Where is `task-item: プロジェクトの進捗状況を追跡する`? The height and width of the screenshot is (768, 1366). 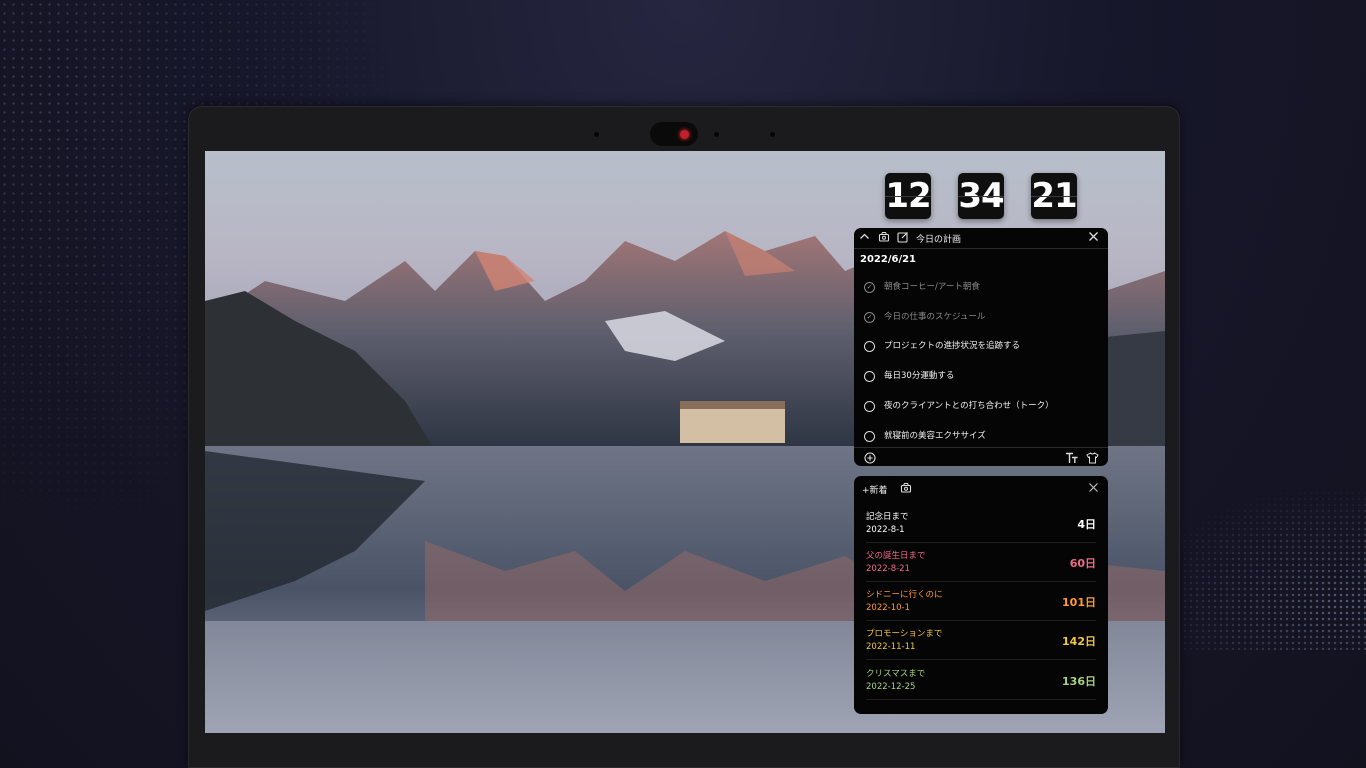
task-item: プロジェクトの進捗状況を追跡する is located at coordinates (984, 347).